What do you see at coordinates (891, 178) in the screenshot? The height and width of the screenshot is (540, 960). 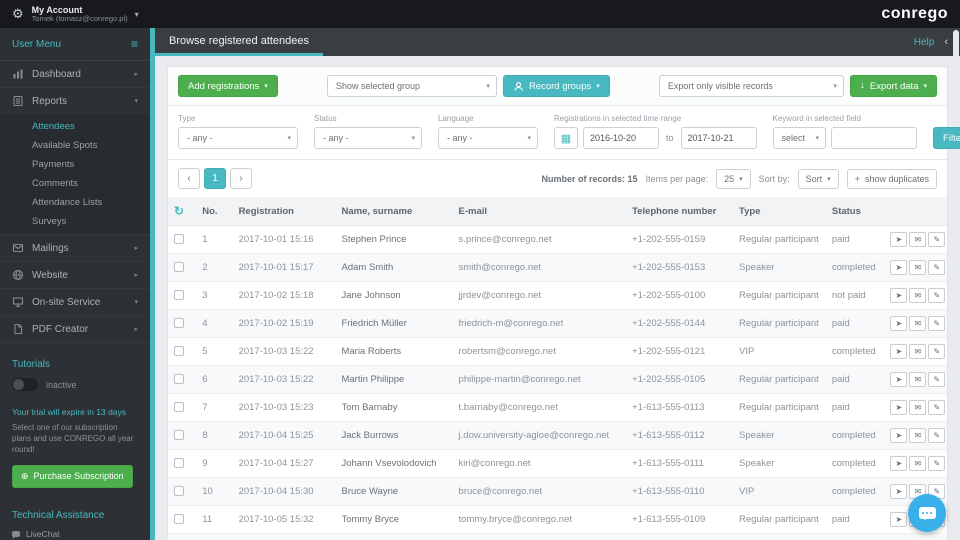 I see `show-duplicates-button: + show duplicates` at bounding box center [891, 178].